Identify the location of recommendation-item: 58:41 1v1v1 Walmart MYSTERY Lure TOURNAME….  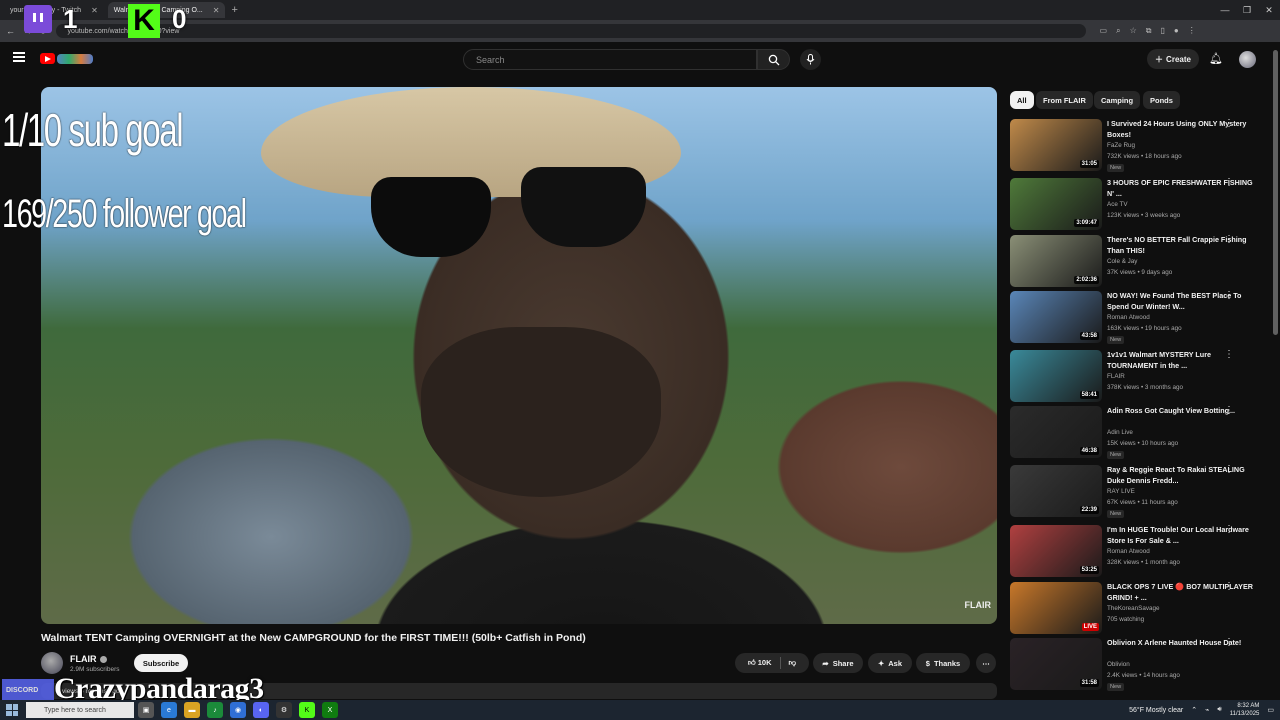
(1139, 377).